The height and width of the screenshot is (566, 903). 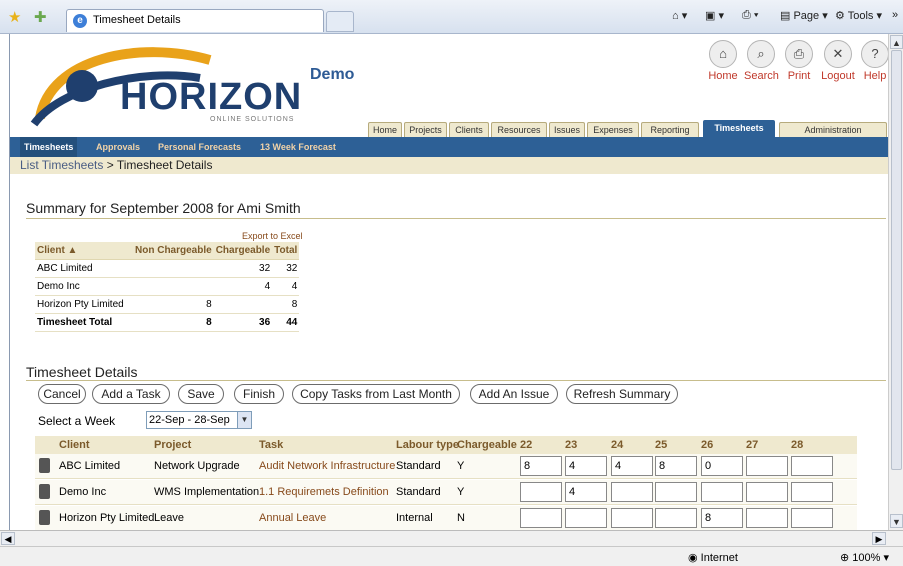 I want to click on ie-page-icon: e, so click(x=80, y=21).